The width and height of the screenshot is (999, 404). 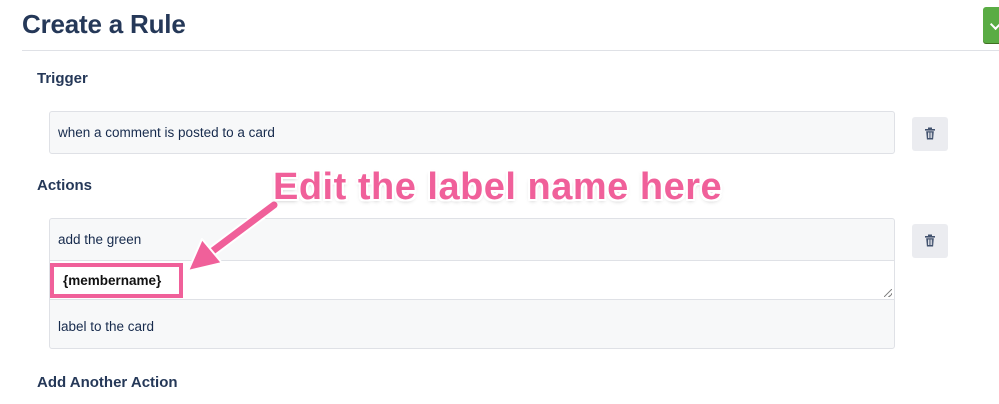 I want to click on action-text-prefix: add the green, so click(x=100, y=239).